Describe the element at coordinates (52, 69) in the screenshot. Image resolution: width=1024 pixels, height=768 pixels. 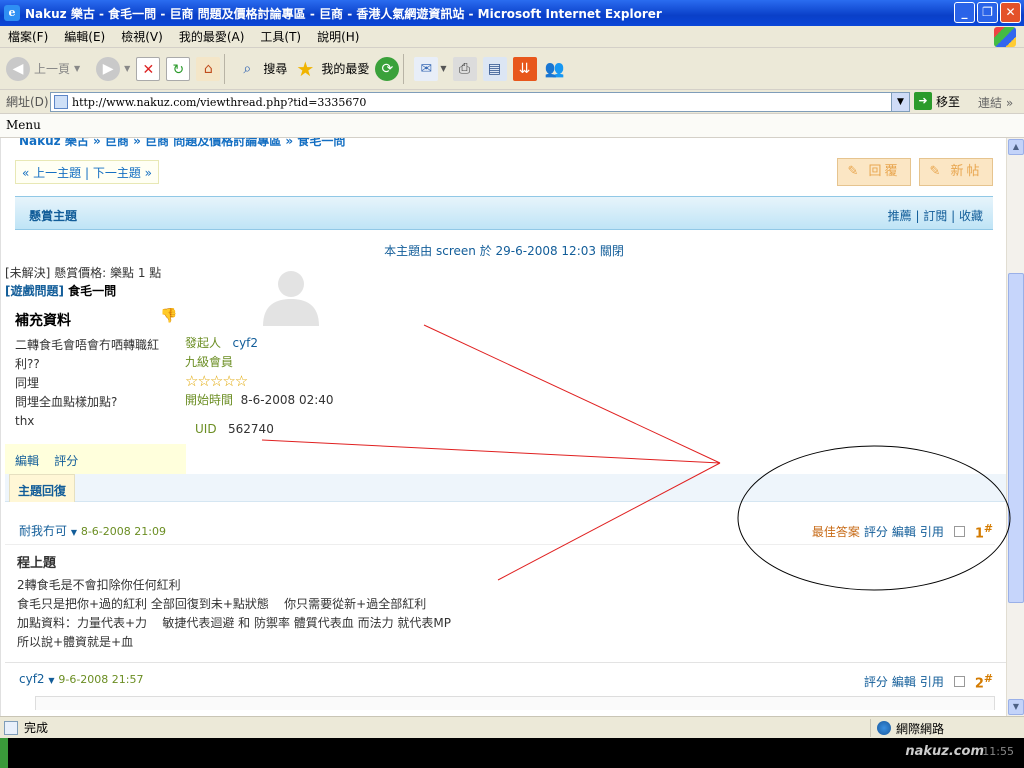
I see `back-label: 上一頁` at that location.